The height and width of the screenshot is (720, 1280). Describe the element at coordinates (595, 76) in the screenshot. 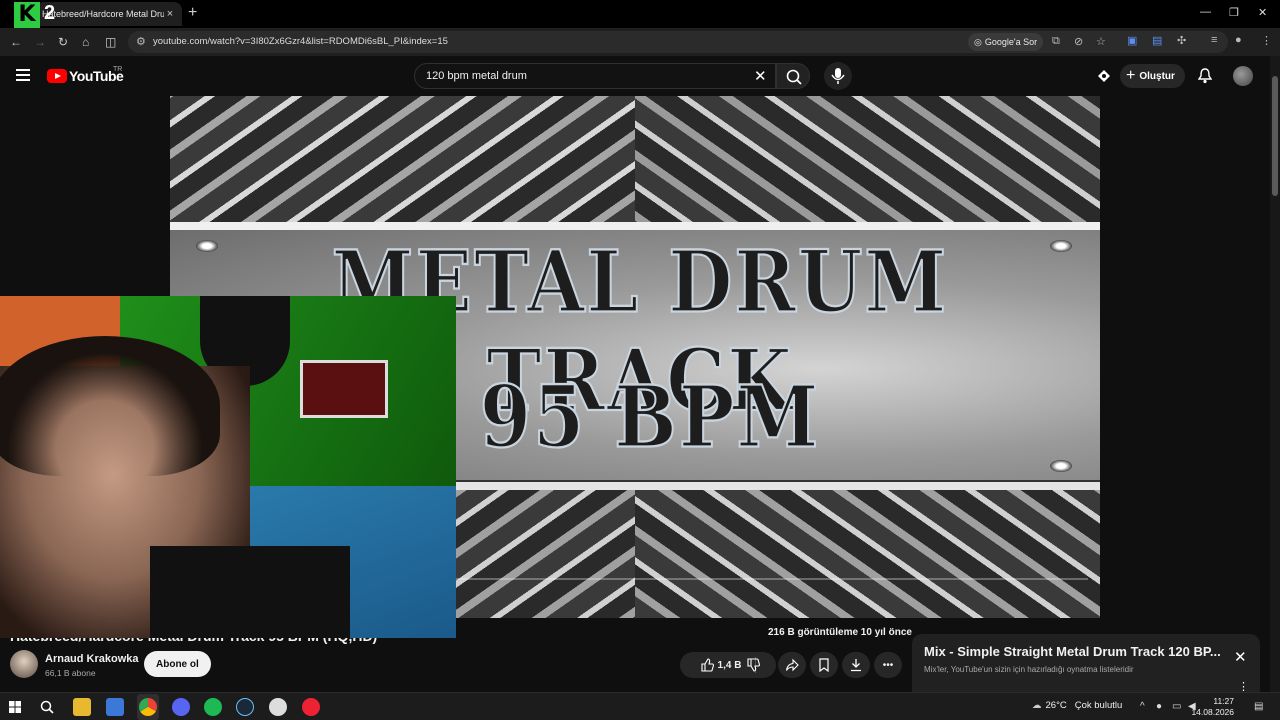

I see `search-input: 120 bpm metal drum ✕` at that location.